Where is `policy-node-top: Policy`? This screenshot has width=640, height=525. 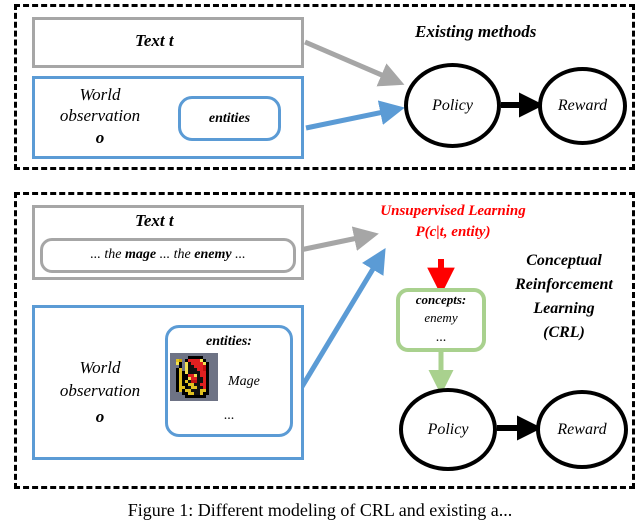 policy-node-top: Policy is located at coordinates (452, 105).